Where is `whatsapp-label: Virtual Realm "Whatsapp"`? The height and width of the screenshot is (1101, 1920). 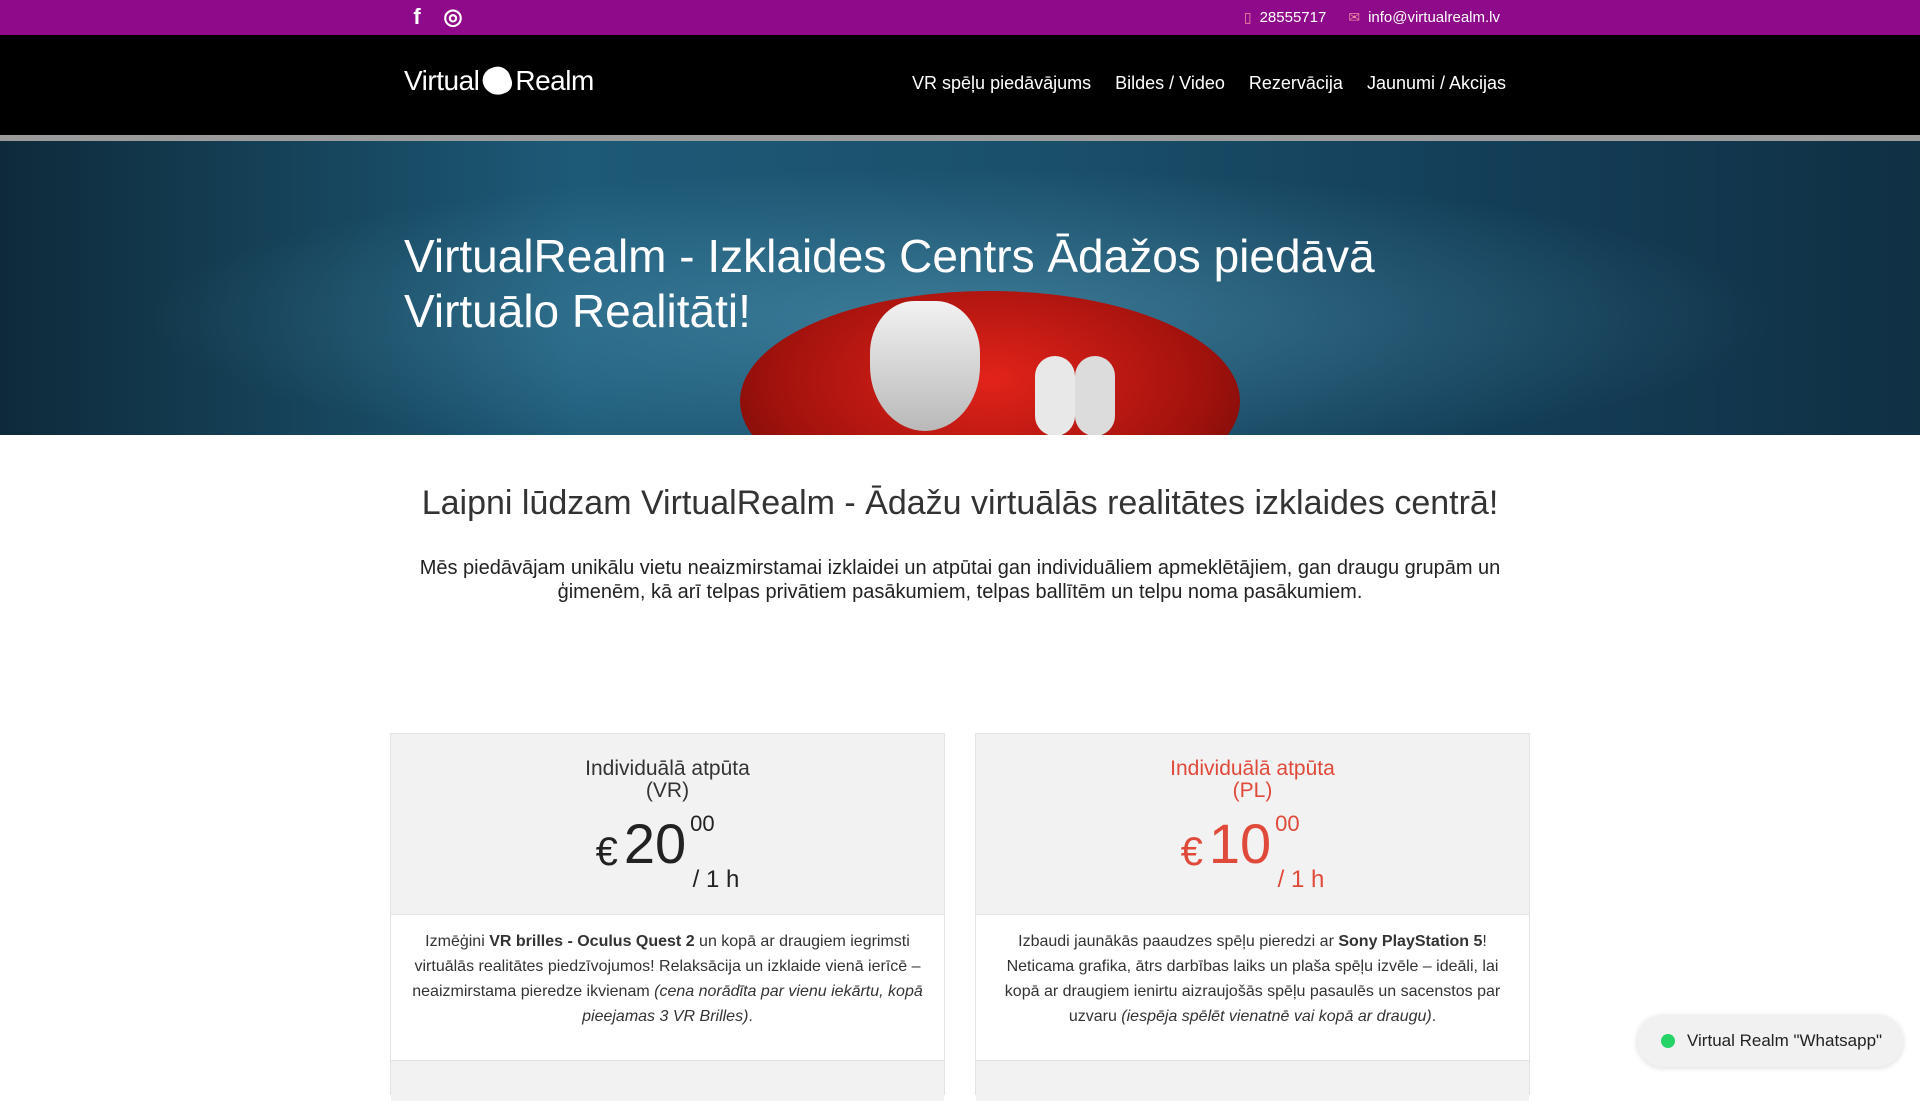
whatsapp-label: Virtual Realm "Whatsapp" is located at coordinates (1785, 1040).